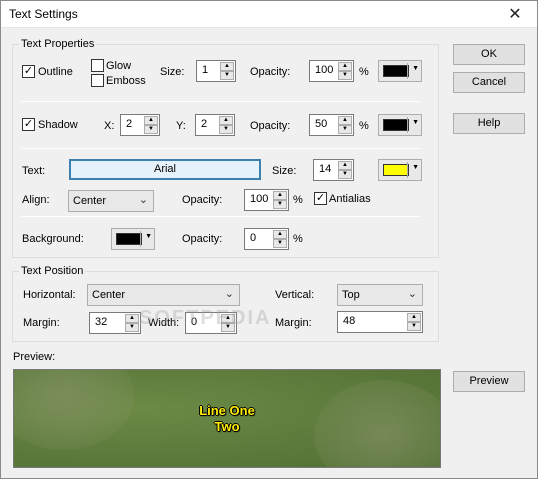 The image size is (538, 479). Describe the element at coordinates (202, 239) in the screenshot. I see `background-opacity-label: Opacity:` at that location.